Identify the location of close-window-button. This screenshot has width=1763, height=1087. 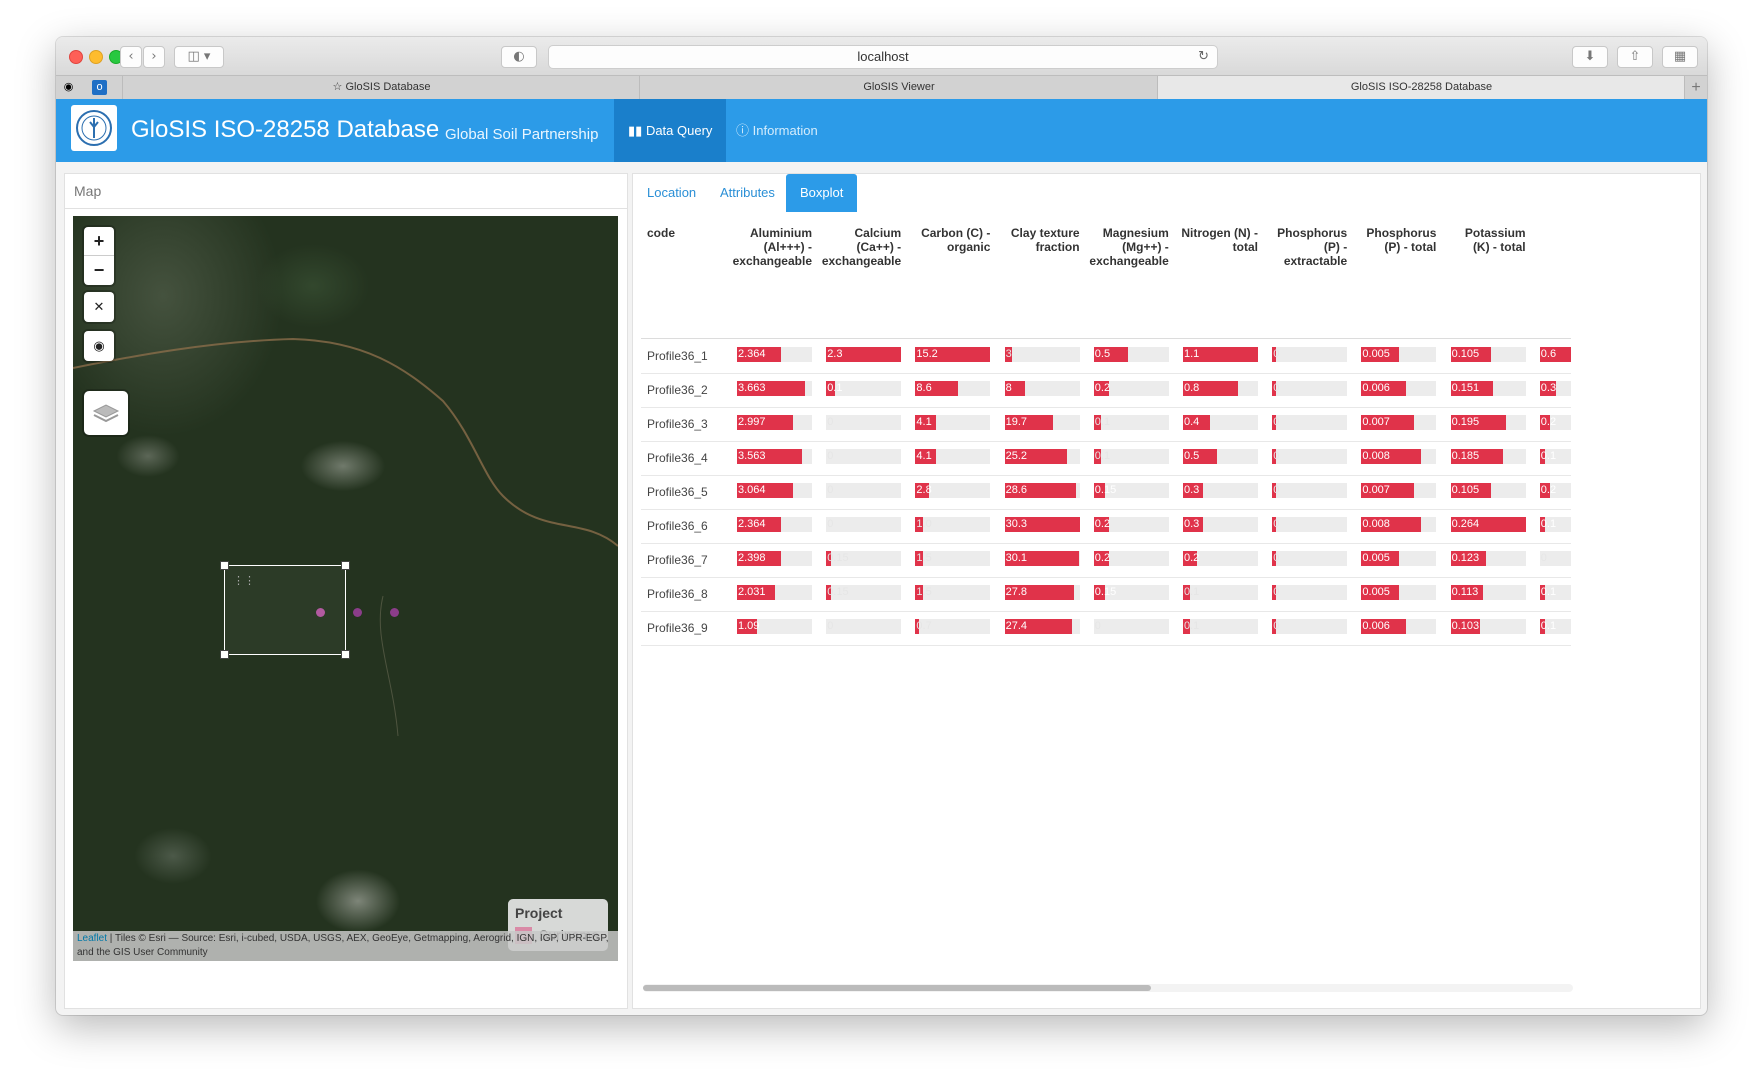
(76, 57).